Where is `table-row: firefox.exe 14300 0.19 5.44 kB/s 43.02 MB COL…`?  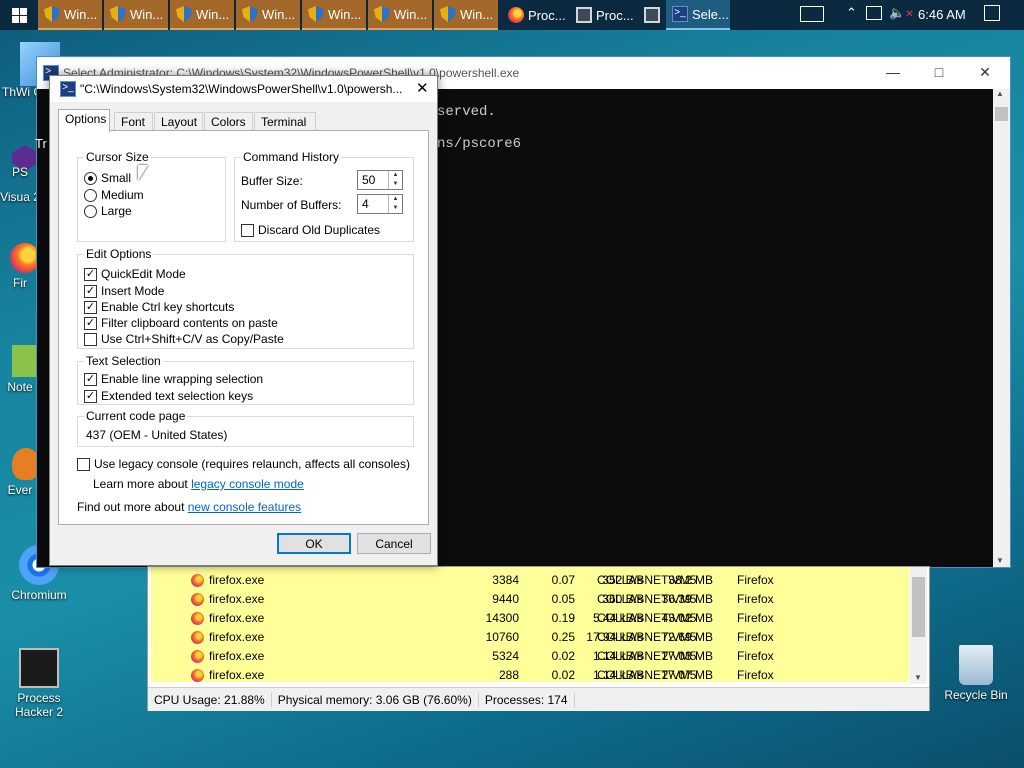 table-row: firefox.exe 14300 0.19 5.44 kB/s 43.02 MB COL… is located at coordinates (530, 618).